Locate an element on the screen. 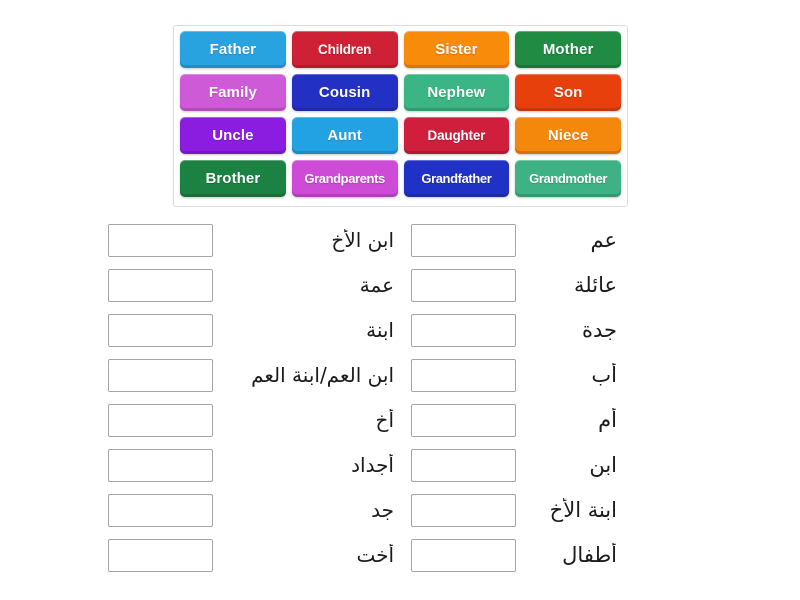 The width and height of the screenshot is (800, 600). tile-son: Son is located at coordinates (568, 92).